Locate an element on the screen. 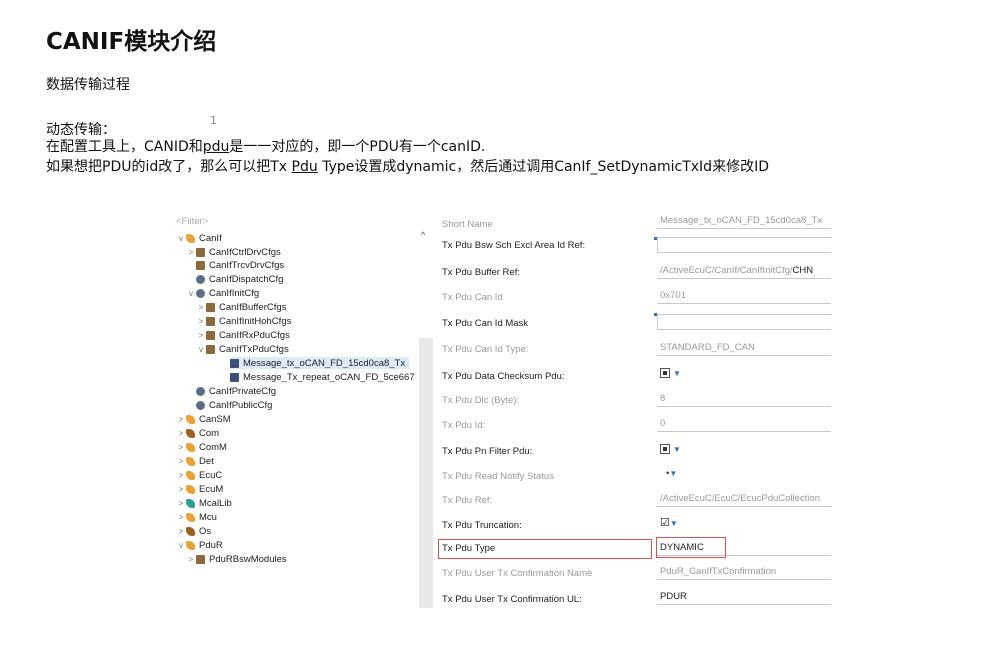 Image resolution: width=987 pixels, height=654 pixels. tree-item-canifdispatchcfg: CanIfDispatchCfg is located at coordinates (239, 279).